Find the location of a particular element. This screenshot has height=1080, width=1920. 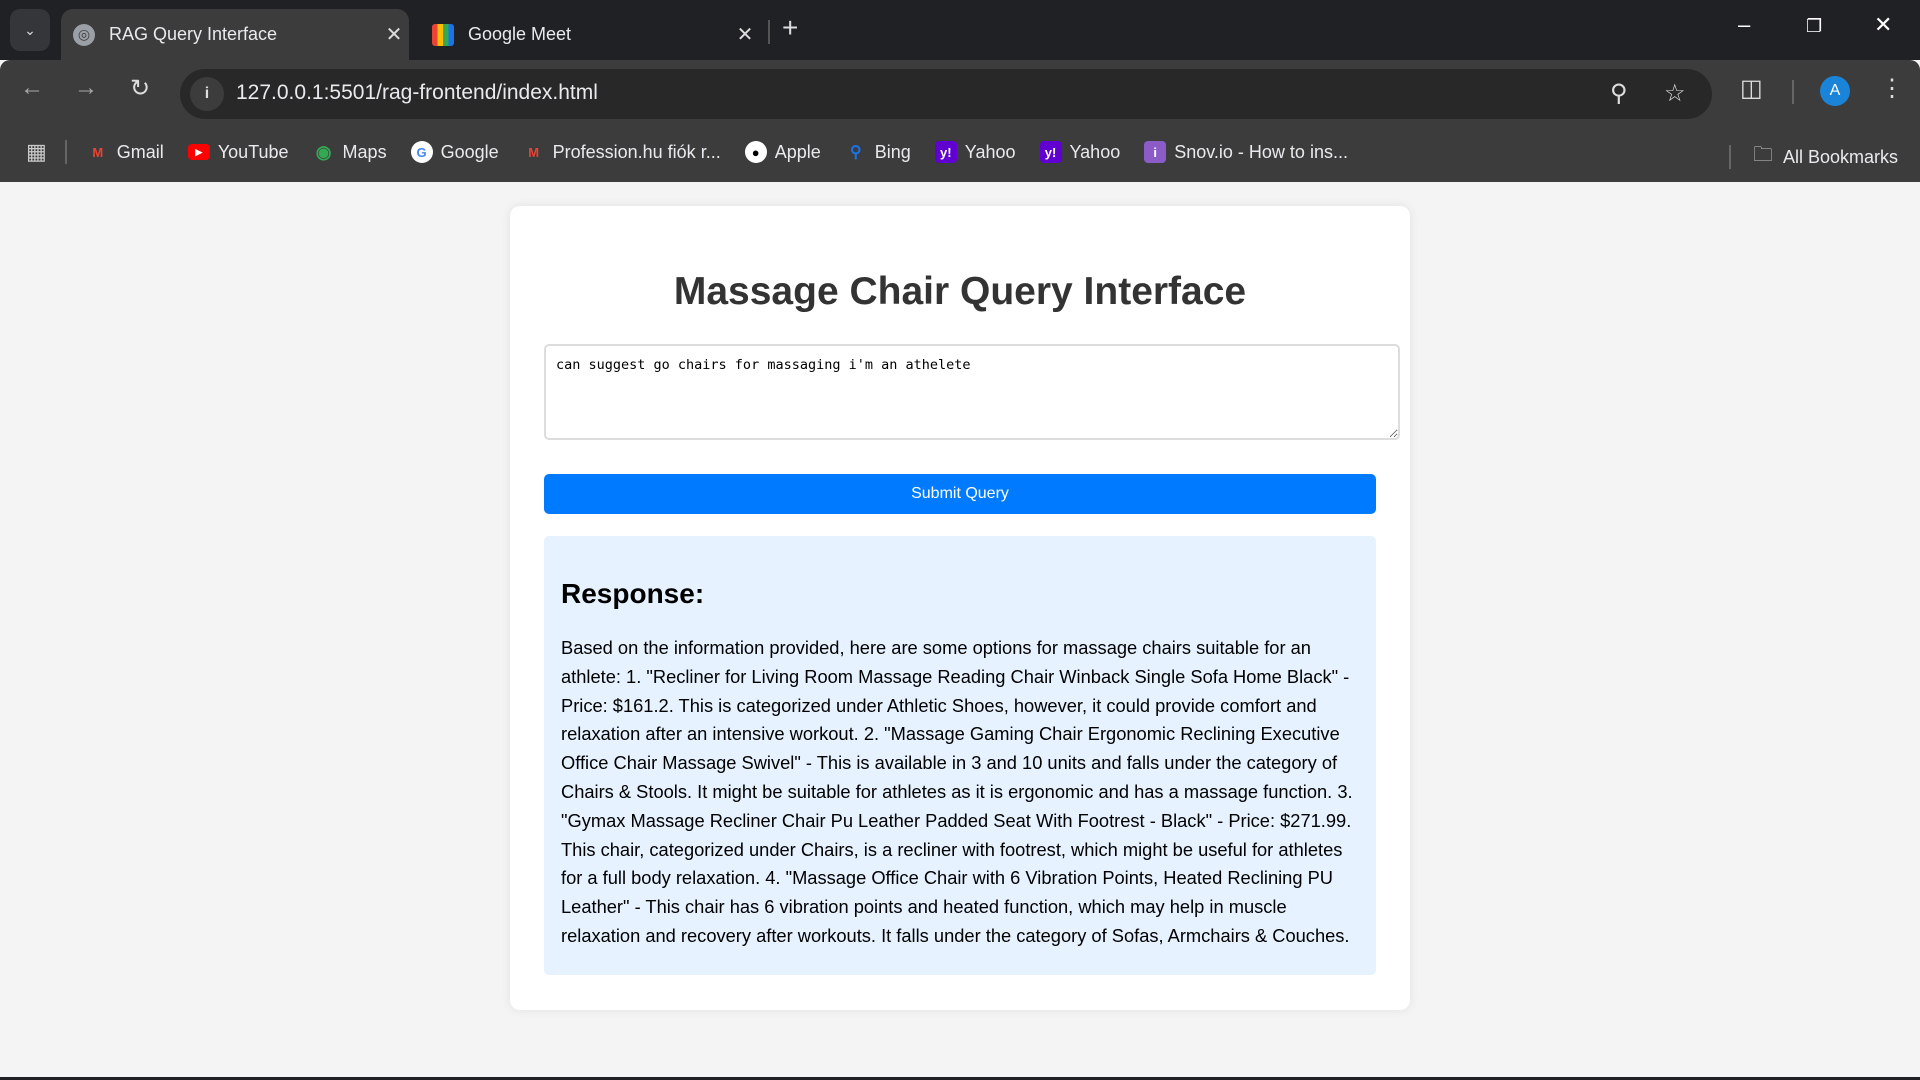

zoom-magnifier-icon: ⚲ is located at coordinates (1619, 93).